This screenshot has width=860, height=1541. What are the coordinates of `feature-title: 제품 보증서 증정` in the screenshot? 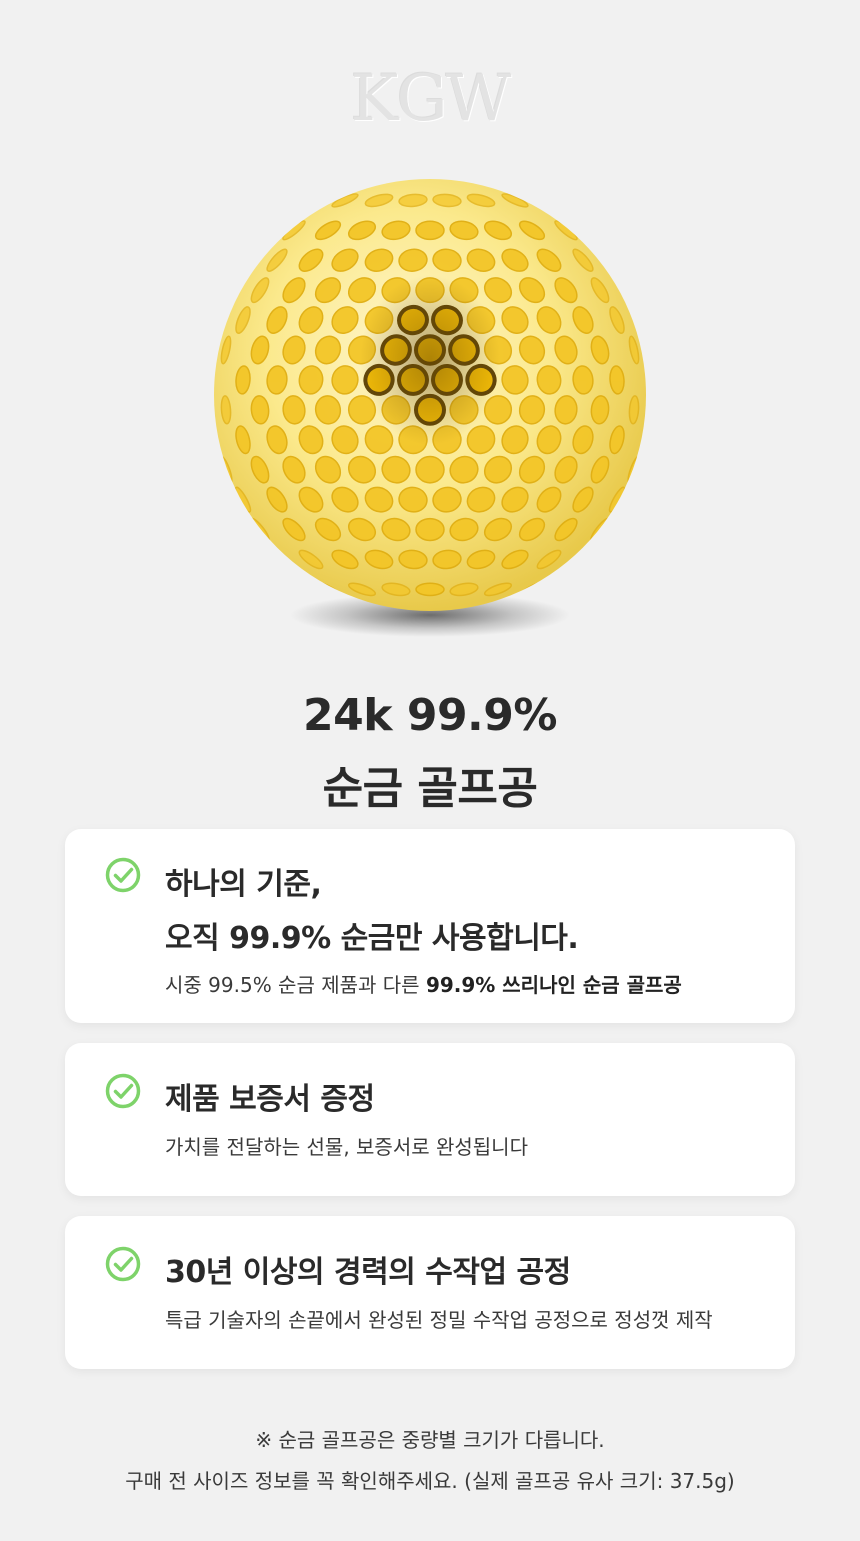 It's located at (270, 1099).